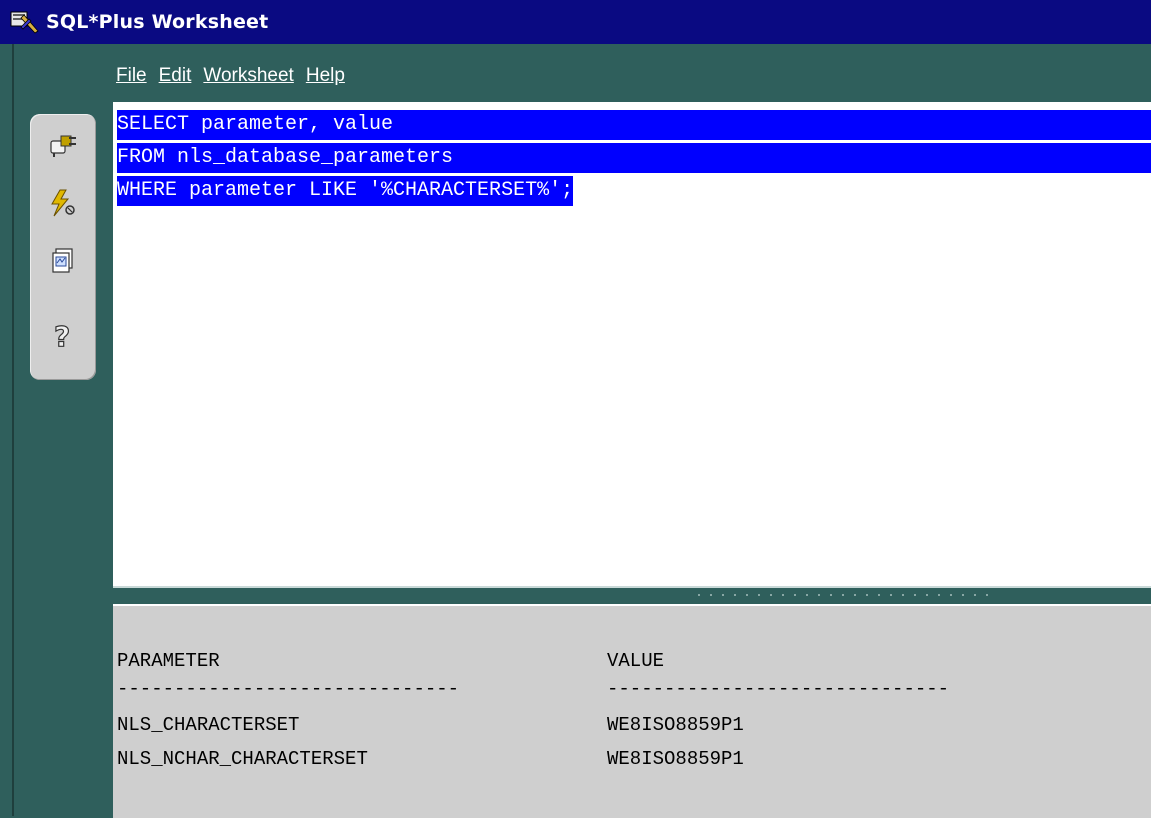 The width and height of the screenshot is (1151, 818). Describe the element at coordinates (634, 158) in the screenshot. I see `editor-line-2: FROM nls_database_parameters` at that location.